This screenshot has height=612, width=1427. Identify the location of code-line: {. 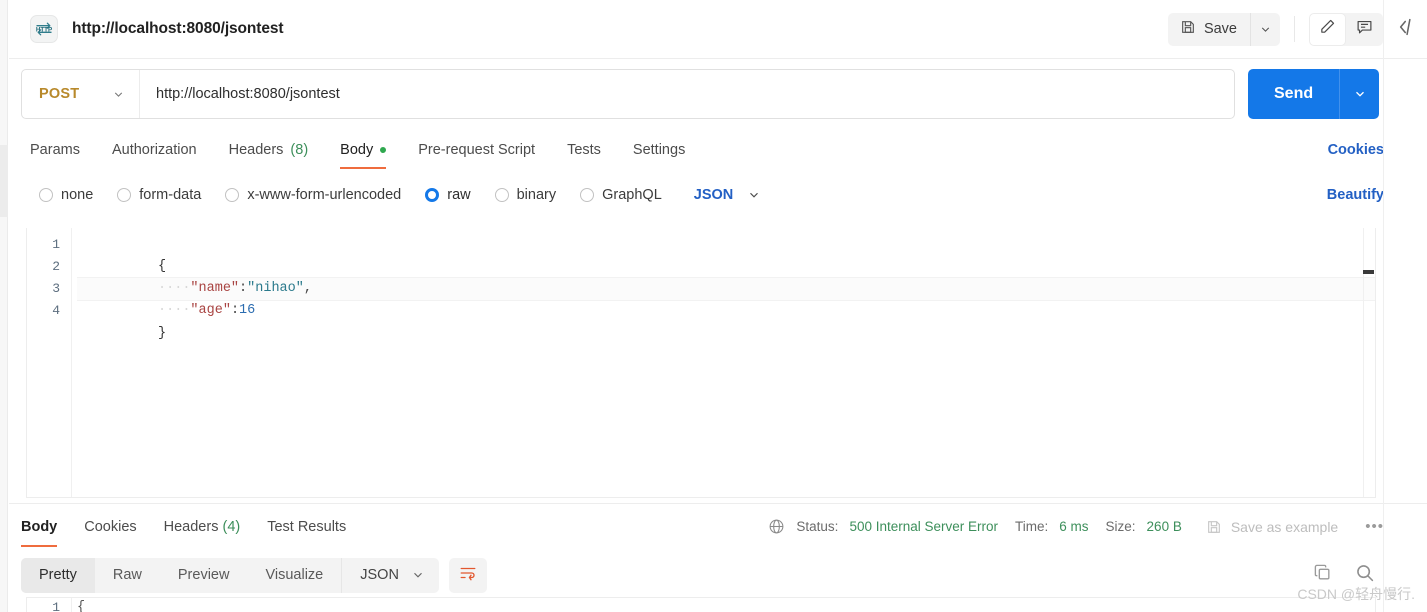
(726, 254).